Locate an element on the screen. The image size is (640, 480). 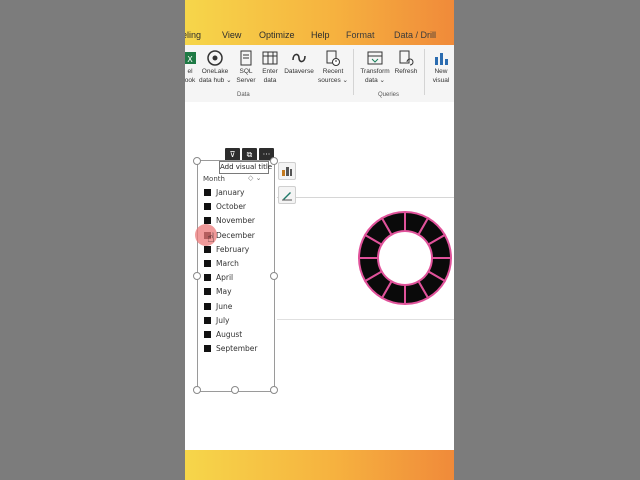
slicer-item-label: March is located at coordinates (227, 263).